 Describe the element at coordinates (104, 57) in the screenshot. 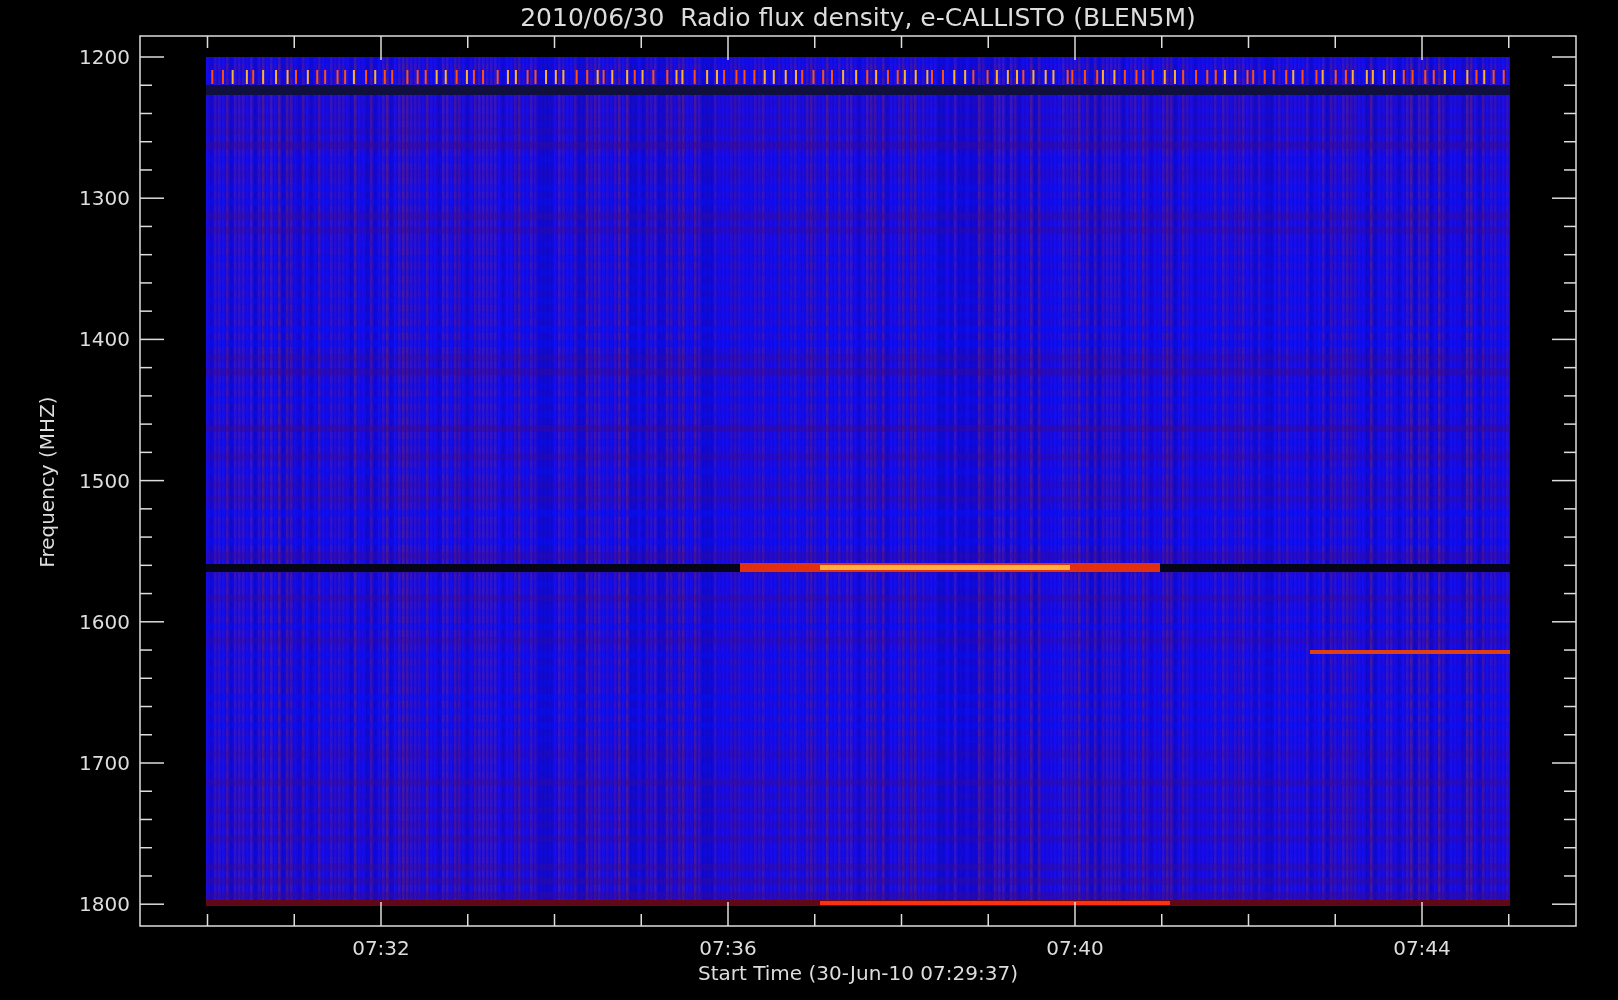

I see `y-tick-label: 1200` at that location.